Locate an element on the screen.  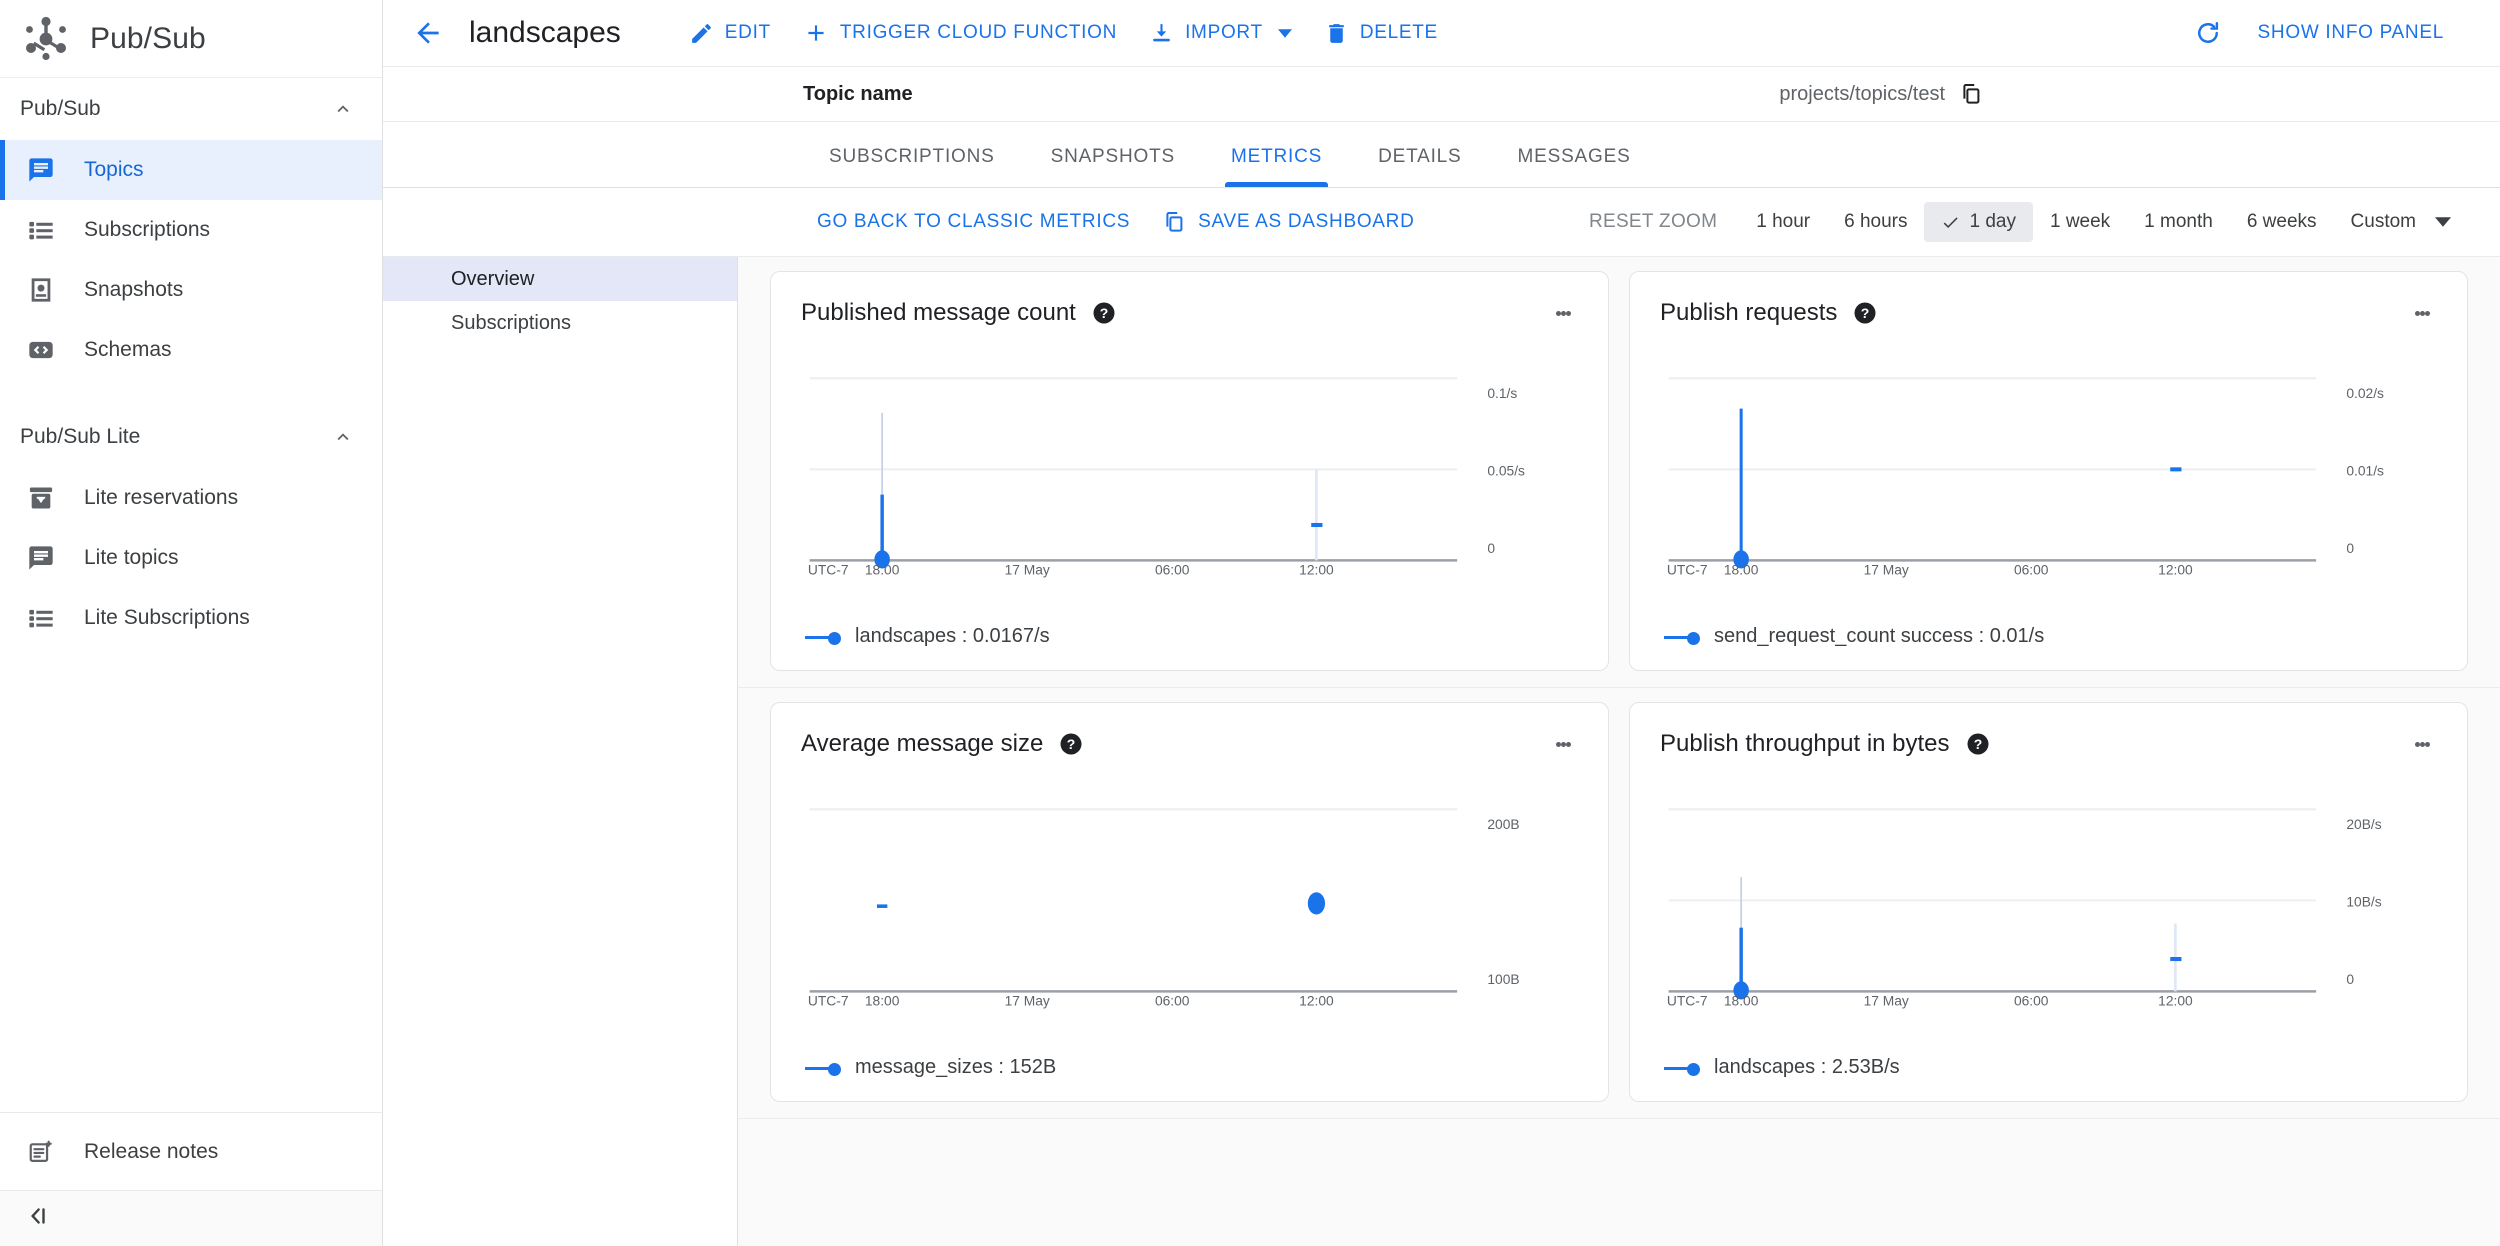
import-button-label: IMPORT is located at coordinates (1224, 32).